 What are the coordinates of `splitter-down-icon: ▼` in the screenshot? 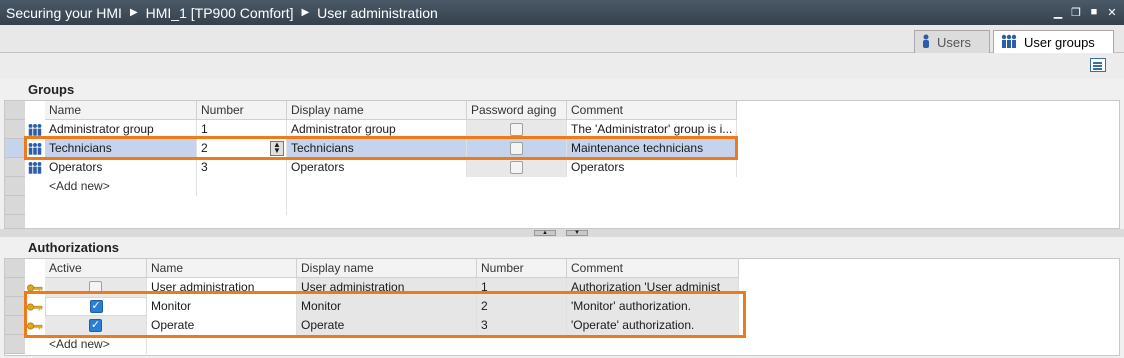 It's located at (577, 233).